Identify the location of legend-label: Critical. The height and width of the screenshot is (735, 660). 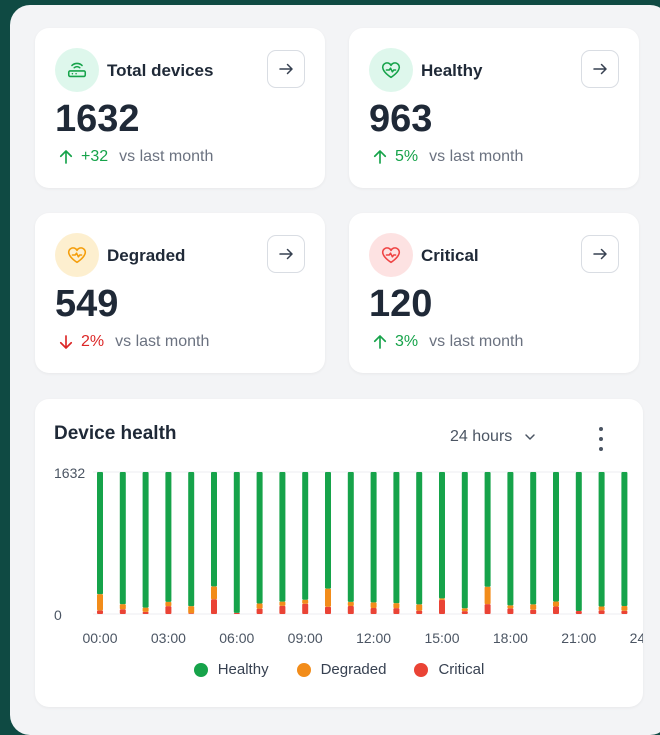
(461, 669).